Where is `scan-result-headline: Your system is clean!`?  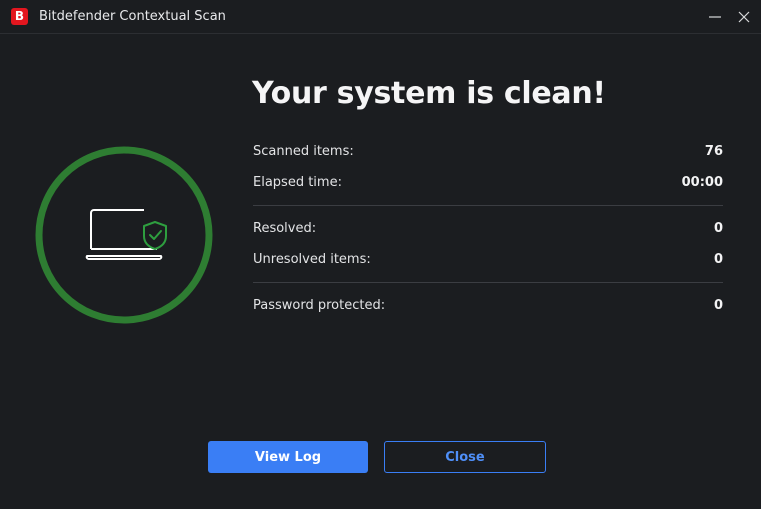
scan-result-headline: Your system is clean! is located at coordinates (429, 93).